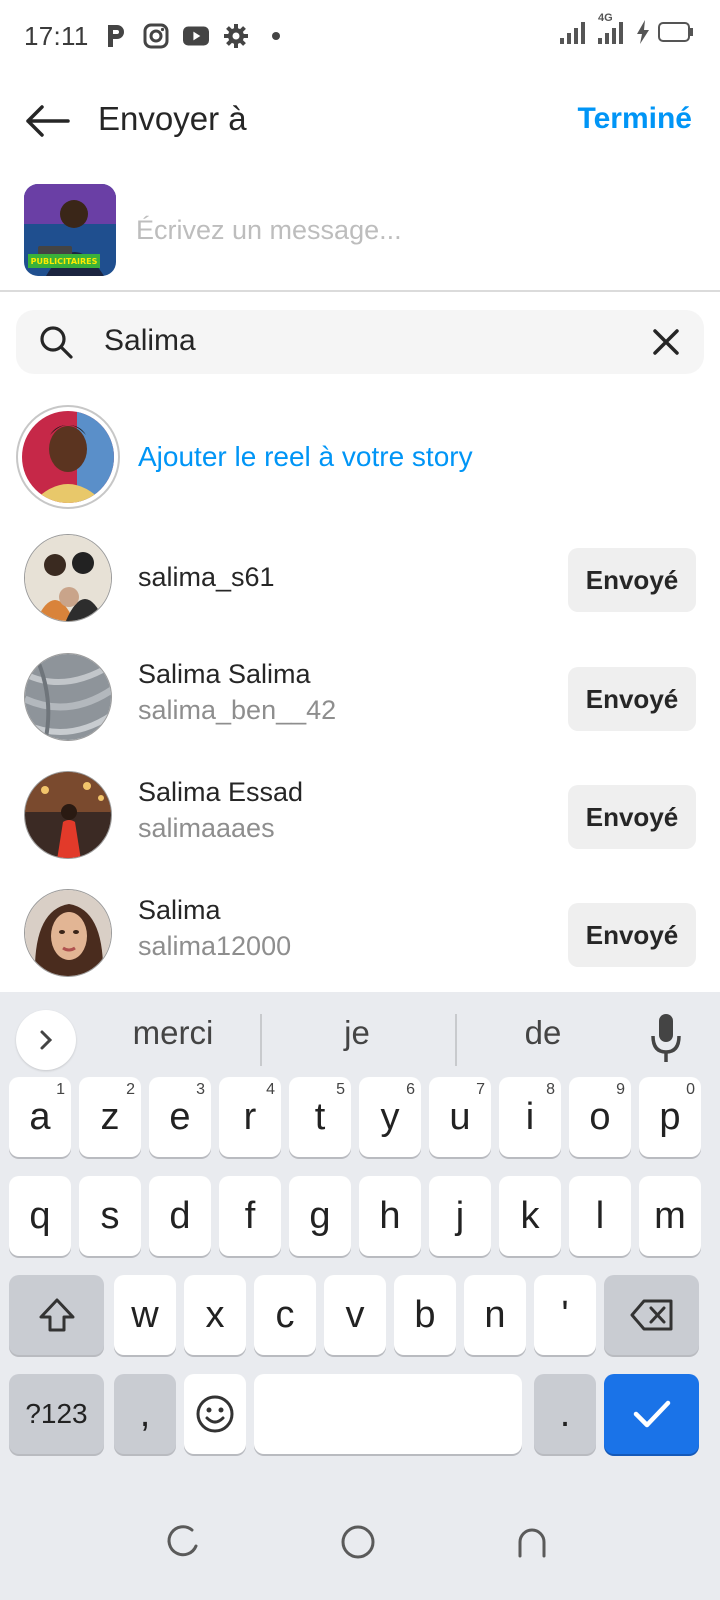 This screenshot has height=1600, width=720. Describe the element at coordinates (676, 34) in the screenshot. I see `battery-icon` at that location.